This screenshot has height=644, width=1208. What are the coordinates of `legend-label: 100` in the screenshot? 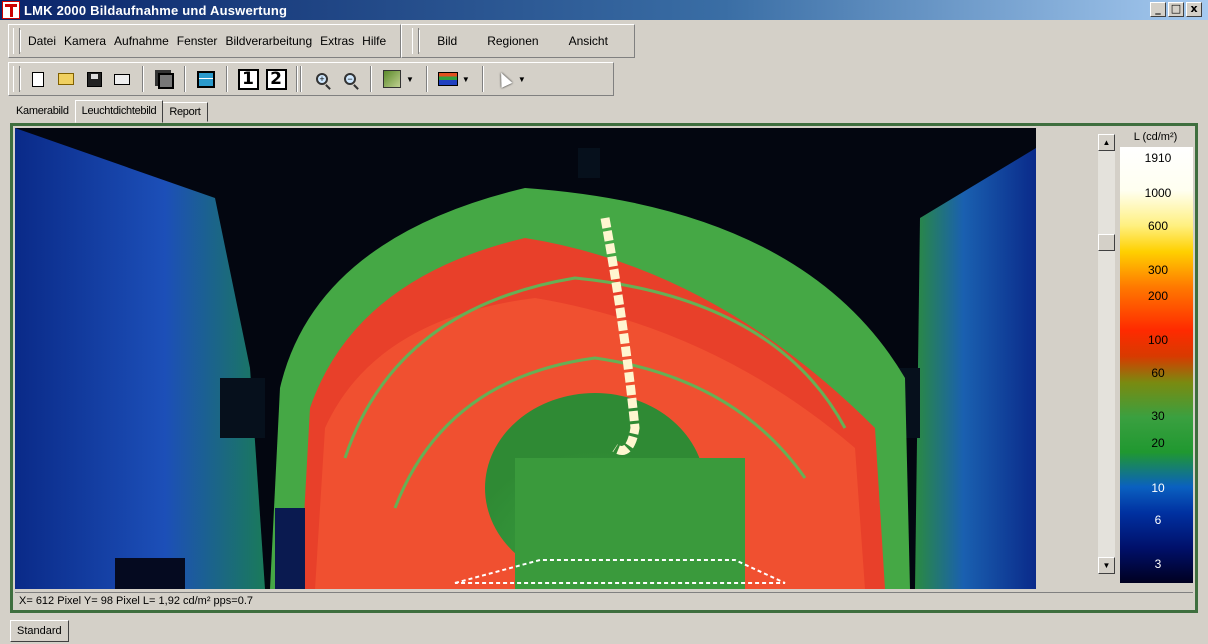 It's located at (1158, 340).